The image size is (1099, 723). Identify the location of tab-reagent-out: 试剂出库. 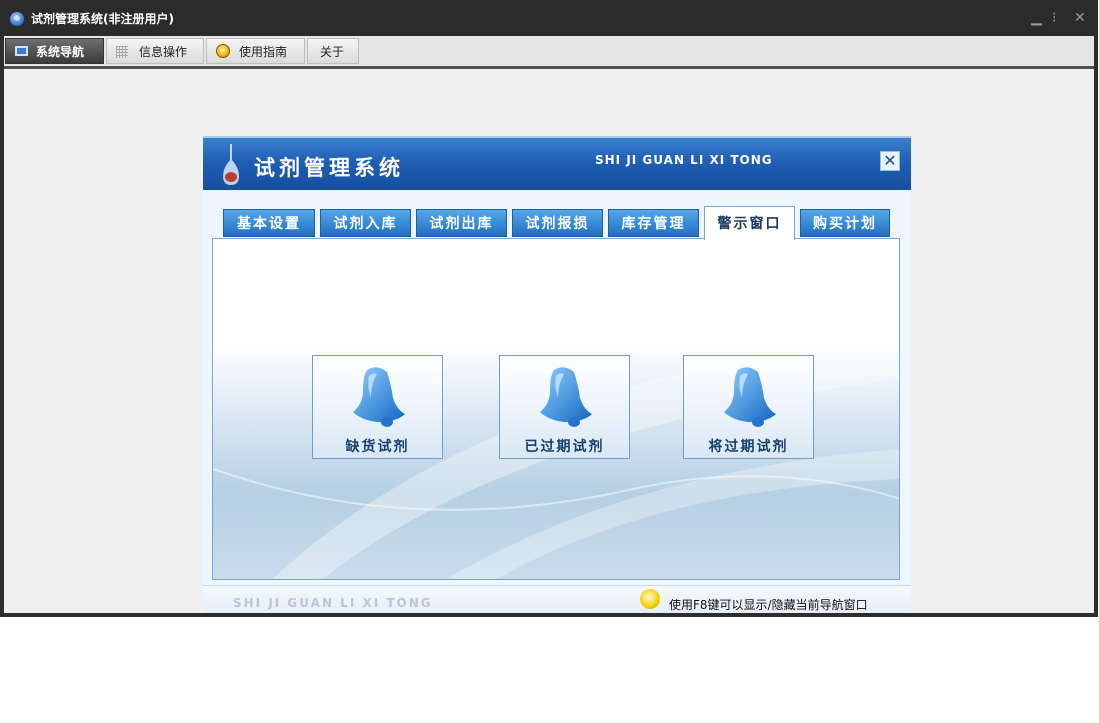
(461, 223).